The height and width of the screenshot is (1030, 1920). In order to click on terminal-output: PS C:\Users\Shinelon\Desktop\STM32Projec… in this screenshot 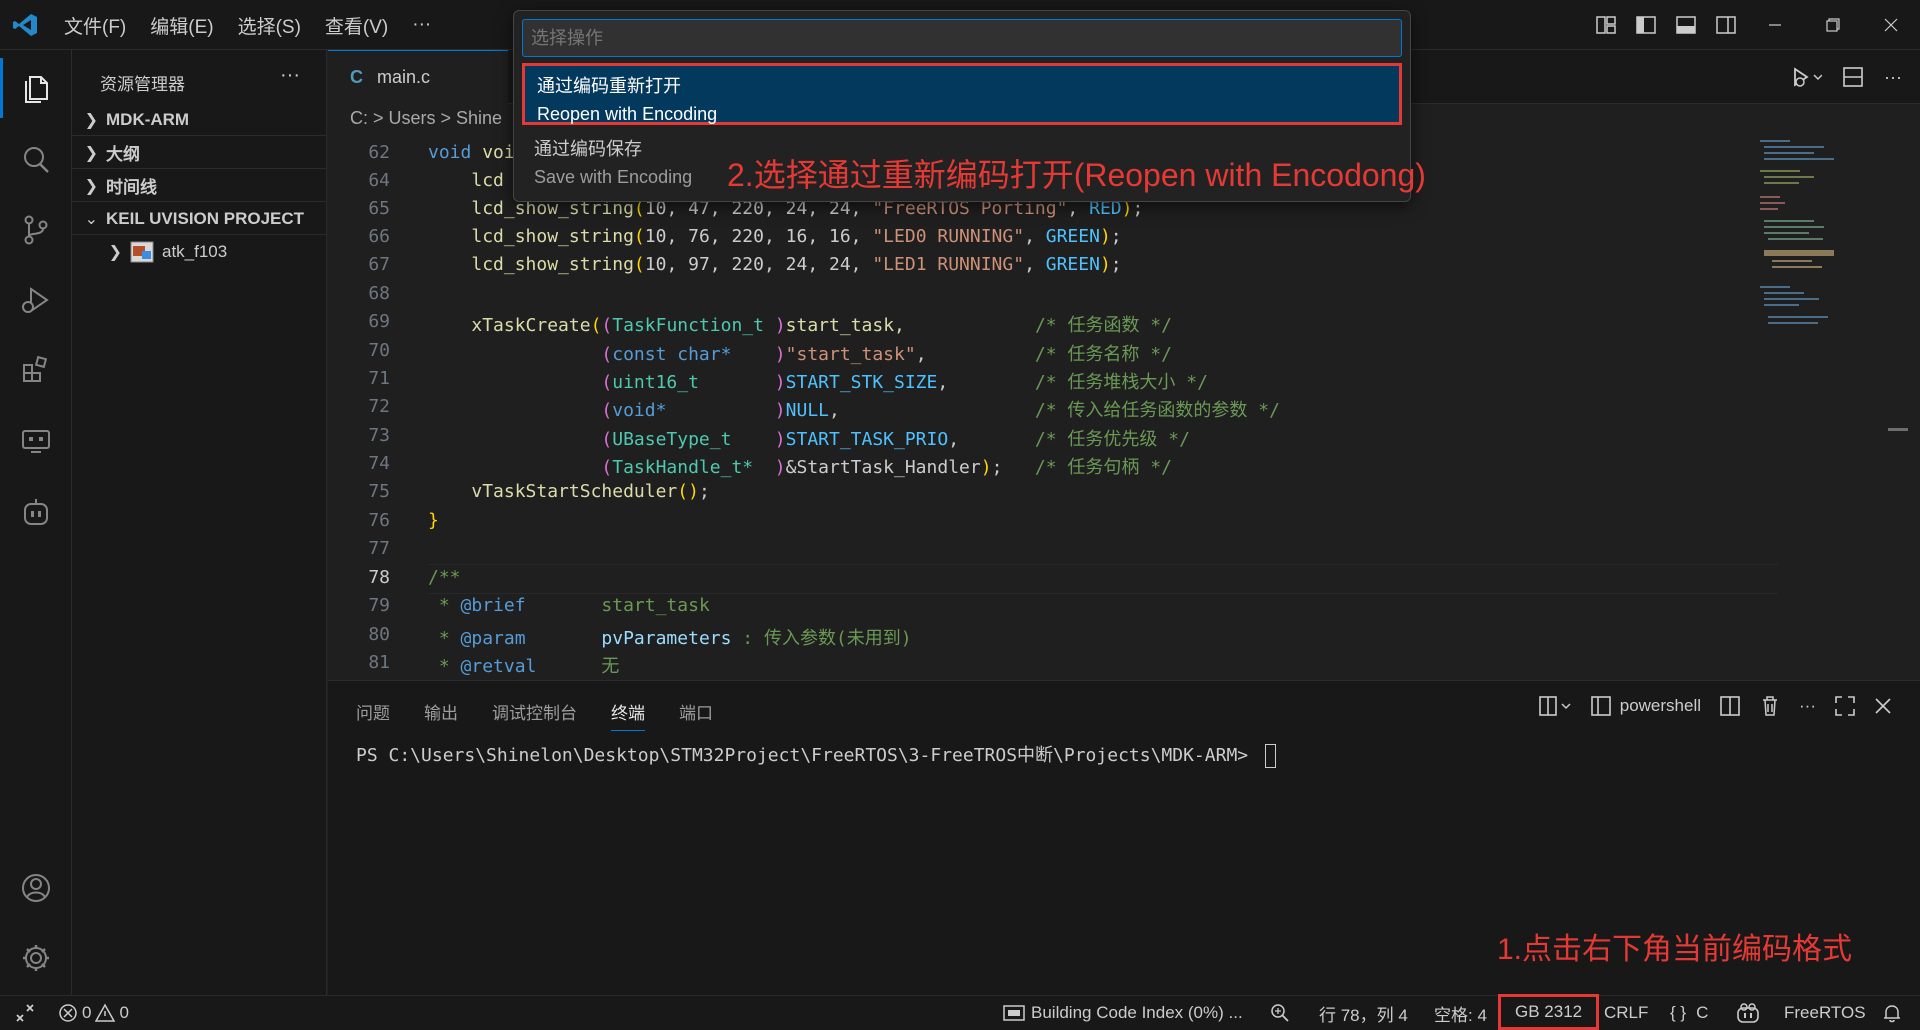, I will do `click(816, 754)`.